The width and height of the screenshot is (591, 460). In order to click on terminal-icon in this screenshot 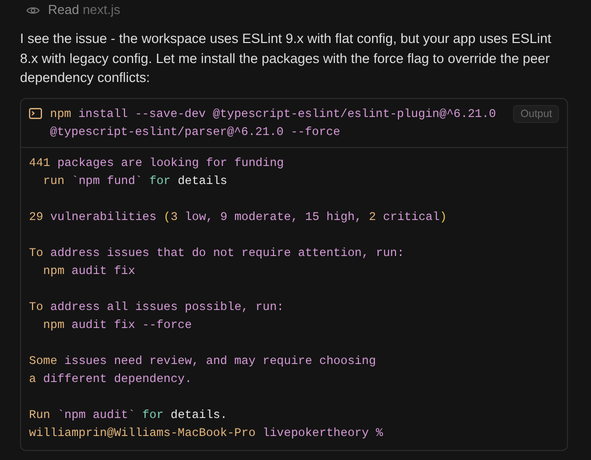, I will do `click(35, 113)`.